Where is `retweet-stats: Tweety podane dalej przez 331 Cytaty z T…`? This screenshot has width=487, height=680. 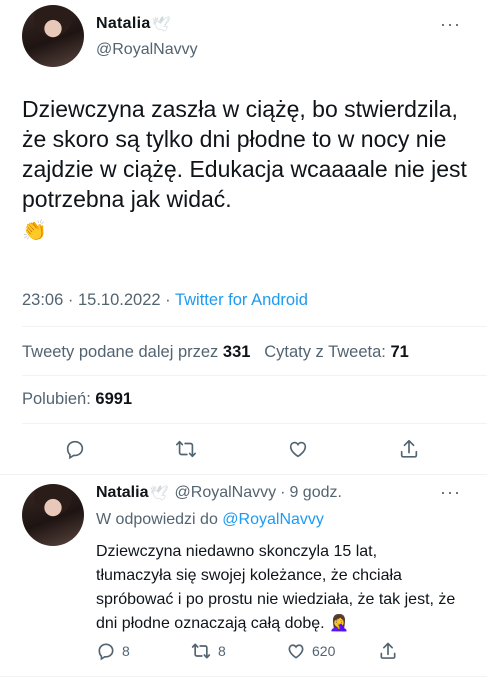 retweet-stats: Tweety podane dalej przez 331 Cytaty z T… is located at coordinates (215, 352).